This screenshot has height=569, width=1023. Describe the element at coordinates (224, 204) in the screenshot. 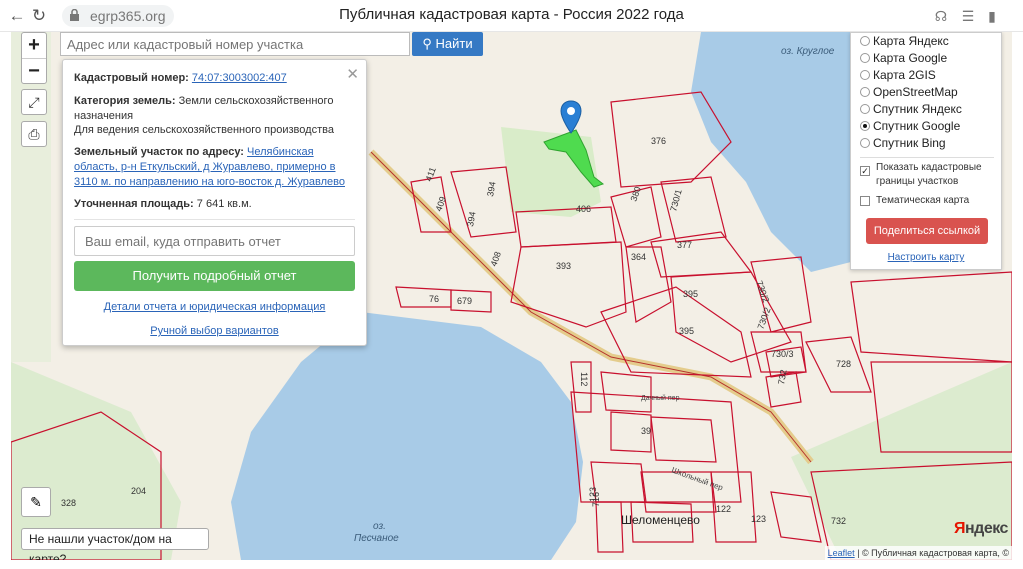

I see `area-value: 7 641 кв.м.` at that location.